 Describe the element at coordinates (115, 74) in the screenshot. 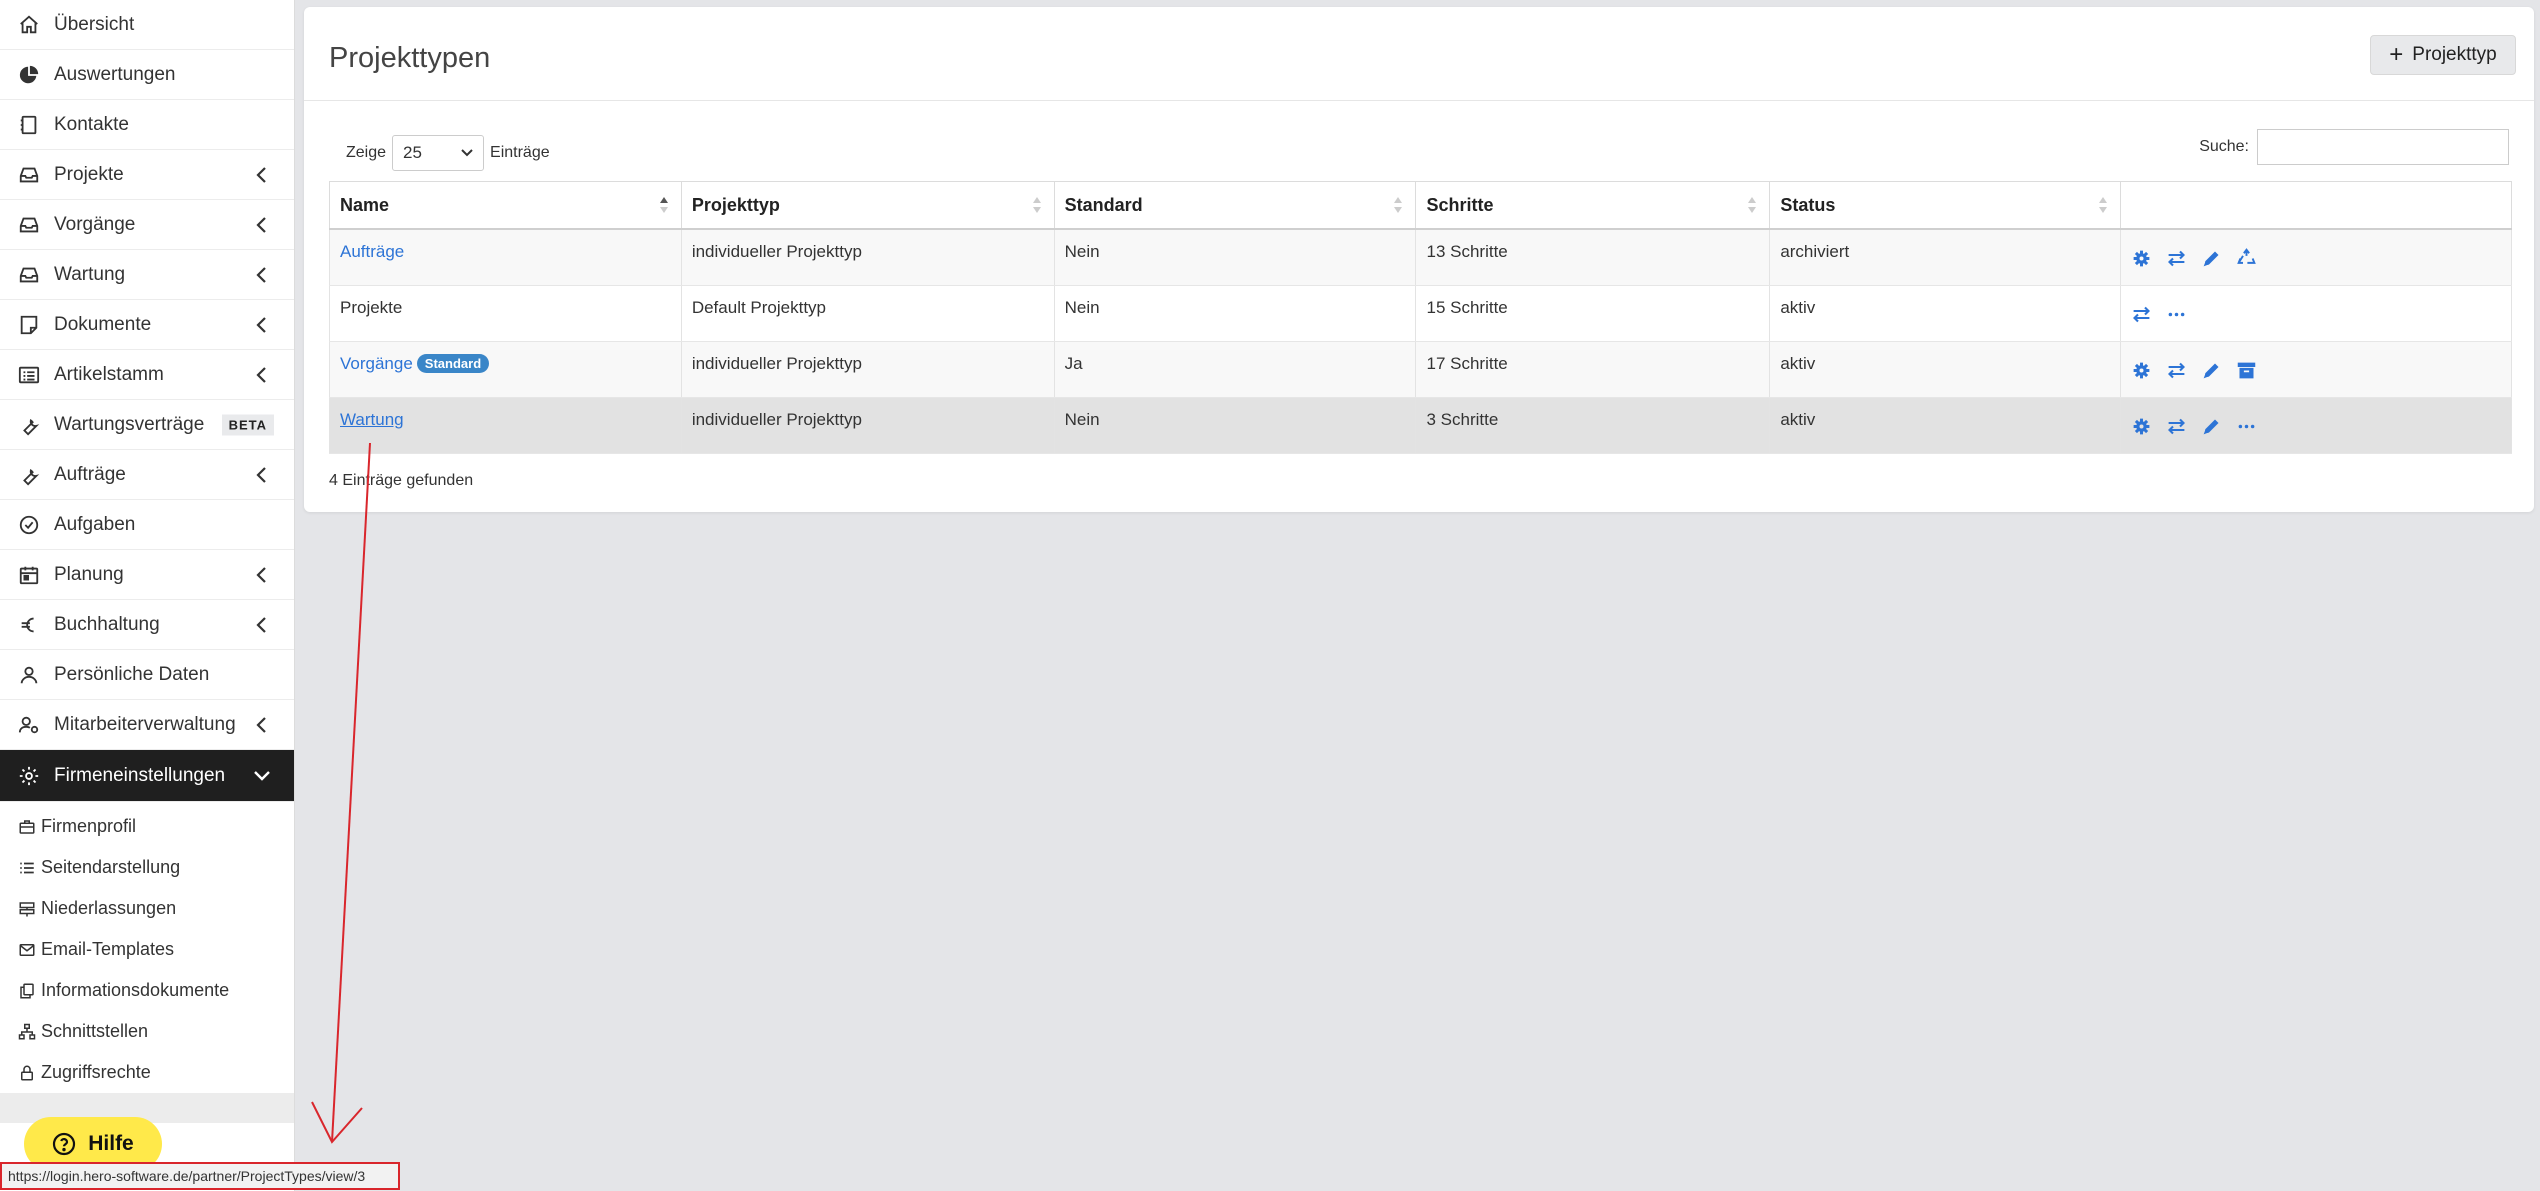

I see `nav-label: Auswertungen` at that location.